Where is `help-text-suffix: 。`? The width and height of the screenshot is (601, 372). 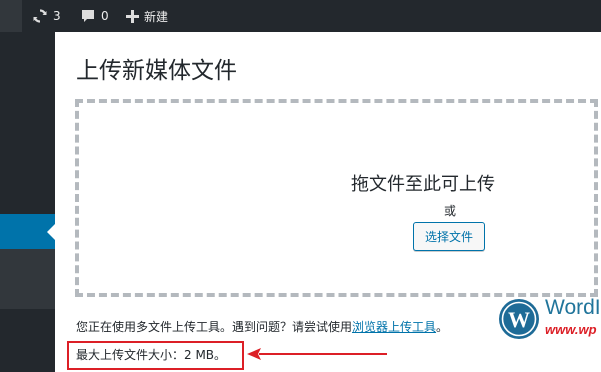
help-text-suffix: 。 is located at coordinates (442, 327).